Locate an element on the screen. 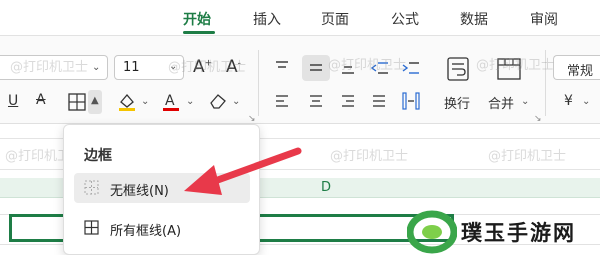  brand-logo: 璞玉手游网 is located at coordinates (502, 231).